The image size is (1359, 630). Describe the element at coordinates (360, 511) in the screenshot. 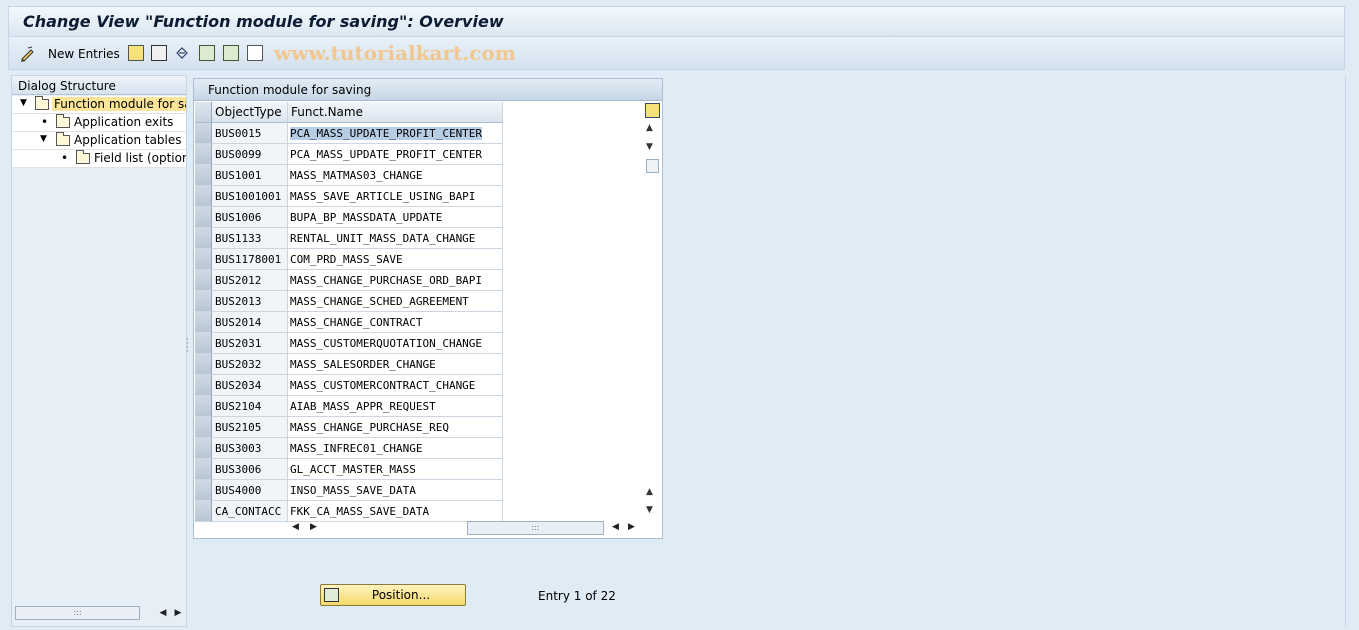

I see `funct-name-value: FKK_CA_MASS_SAVE_DATA` at that location.